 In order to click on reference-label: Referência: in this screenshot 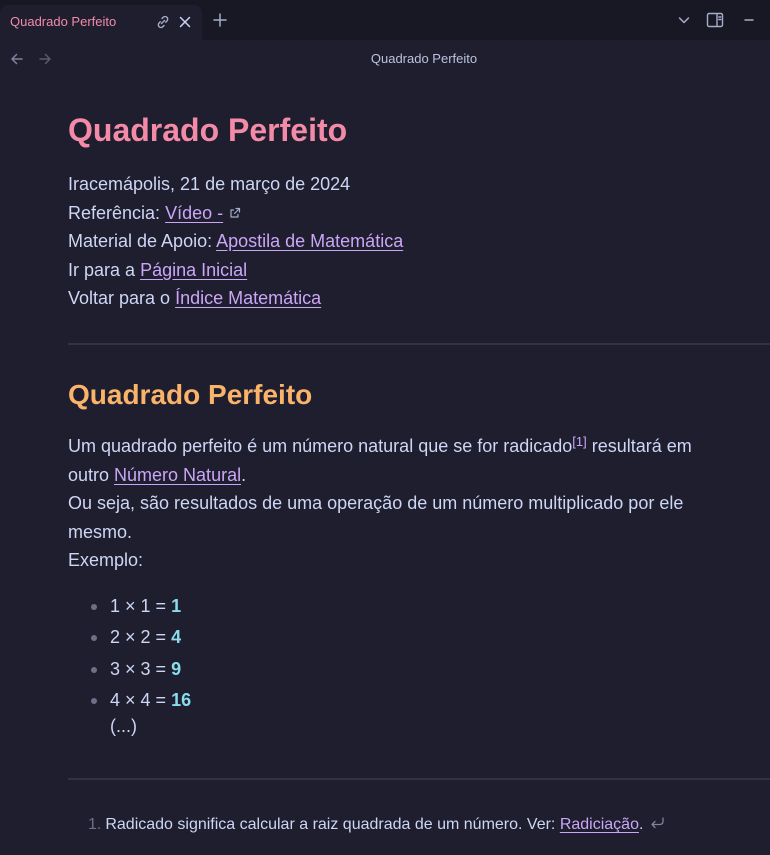, I will do `click(114, 212)`.